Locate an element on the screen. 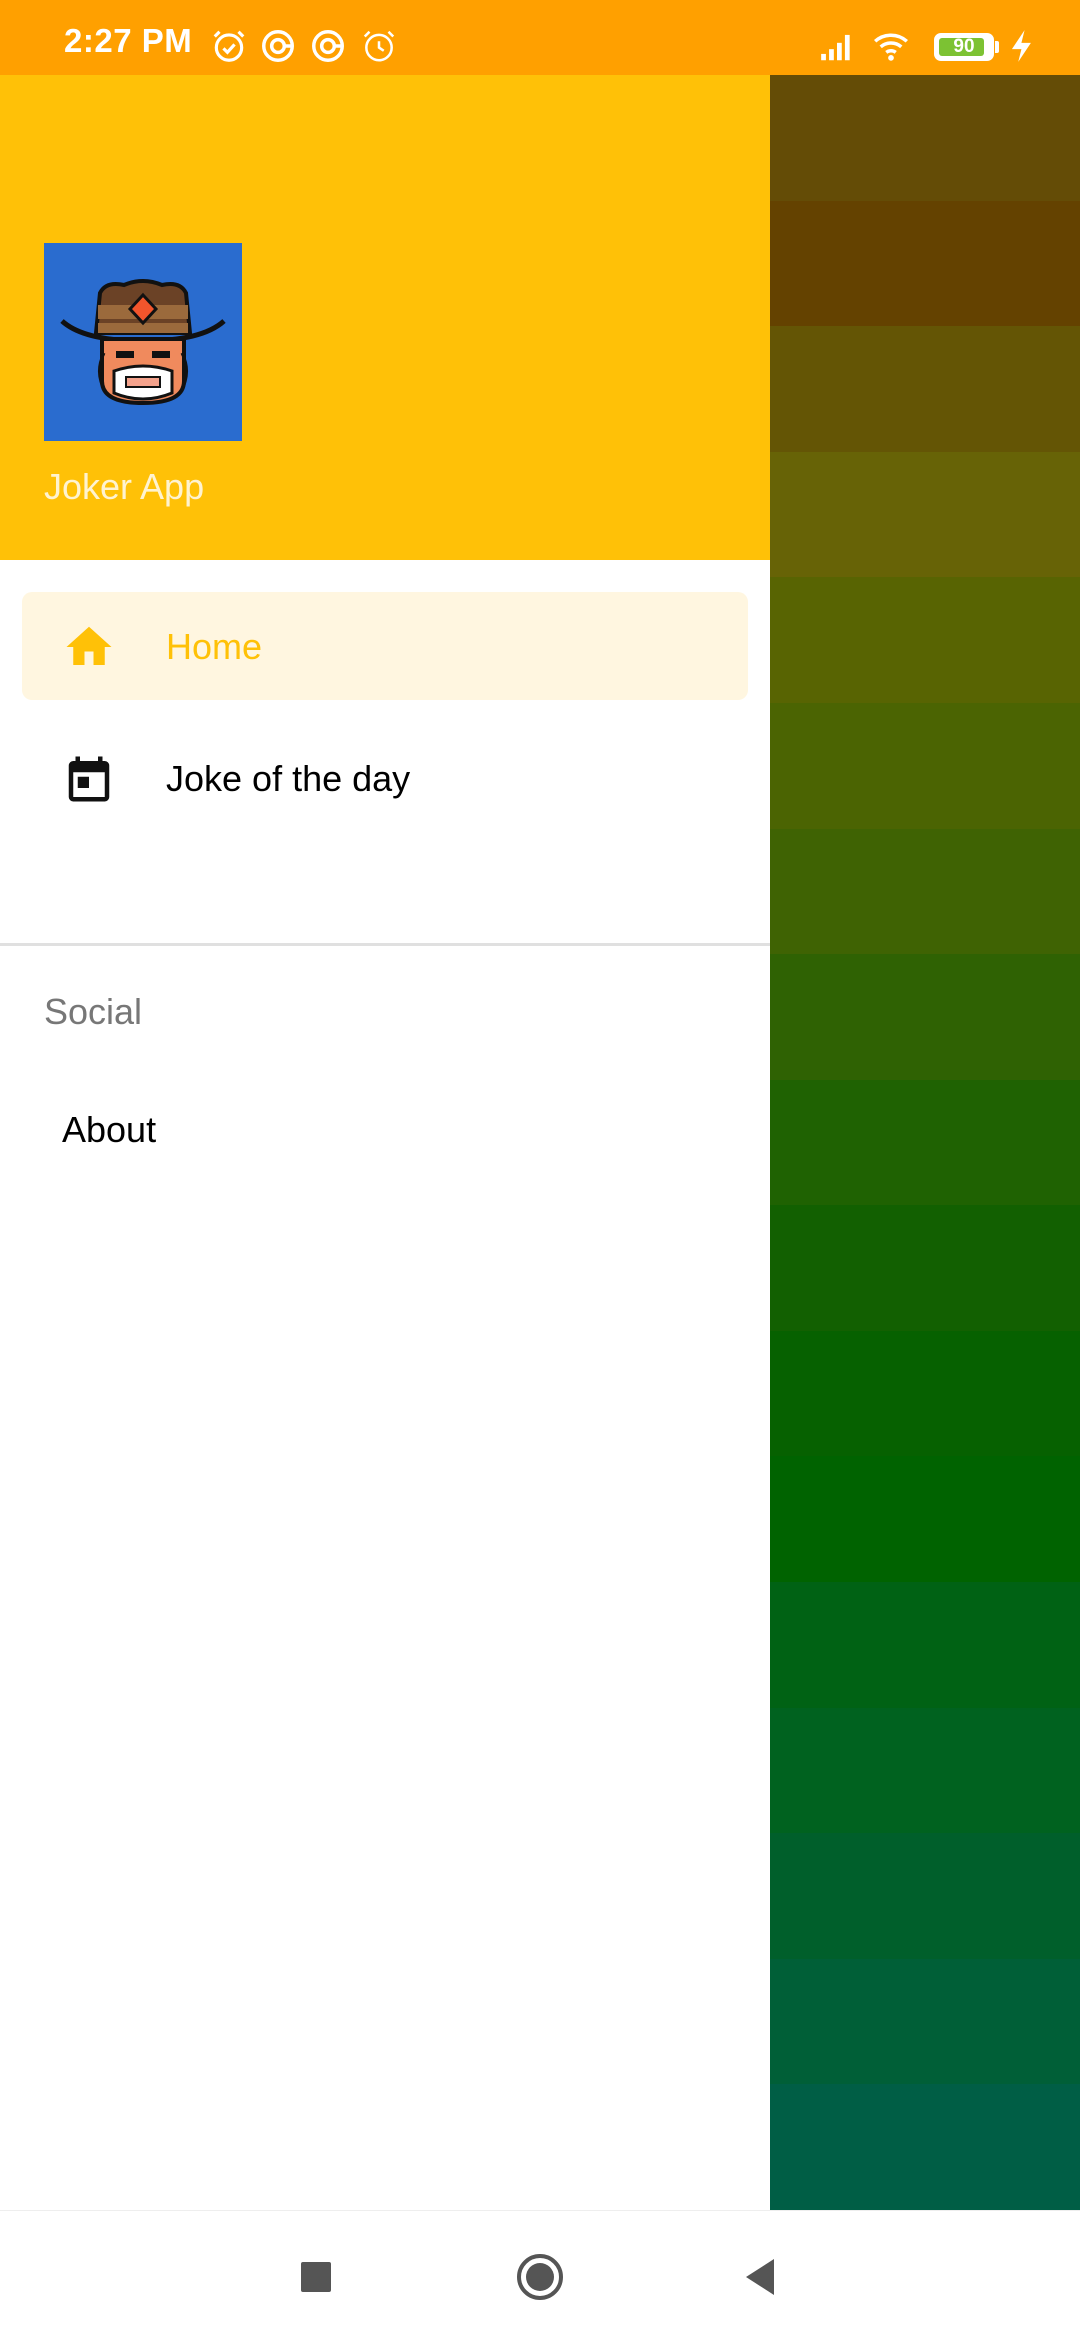  back-button is located at coordinates (762, 2277).